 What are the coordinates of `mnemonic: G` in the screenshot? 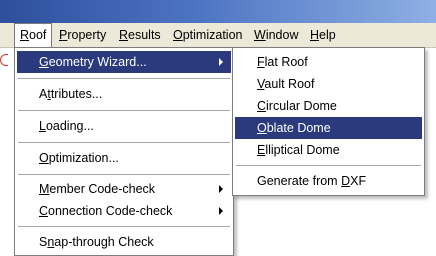 It's located at (44, 62).